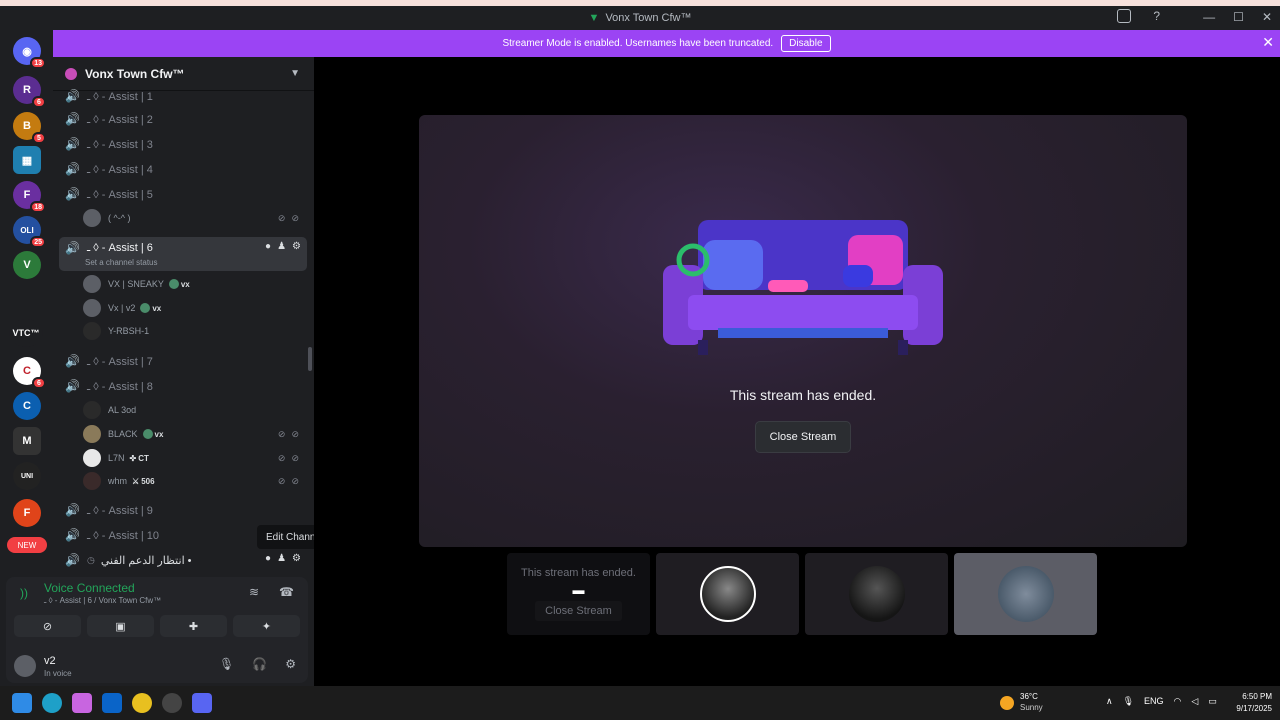 This screenshot has height=720, width=1280. What do you see at coordinates (172, 703) in the screenshot?
I see `app-icon` at bounding box center [172, 703].